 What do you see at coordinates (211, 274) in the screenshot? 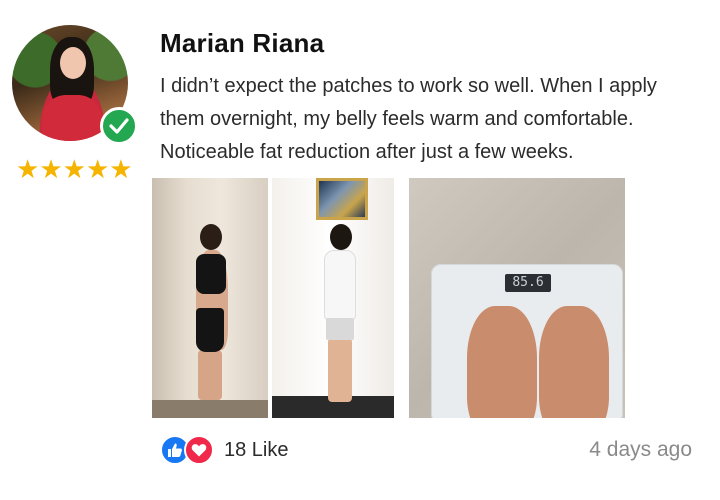
I see `person-top` at bounding box center [211, 274].